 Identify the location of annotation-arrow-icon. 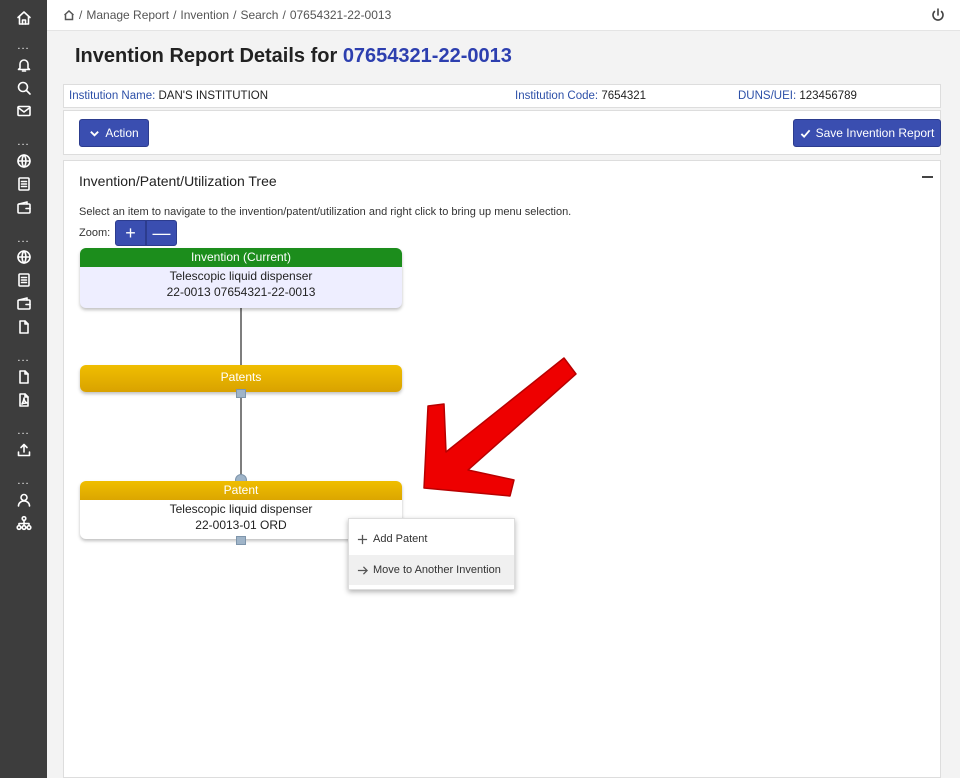
(500, 427).